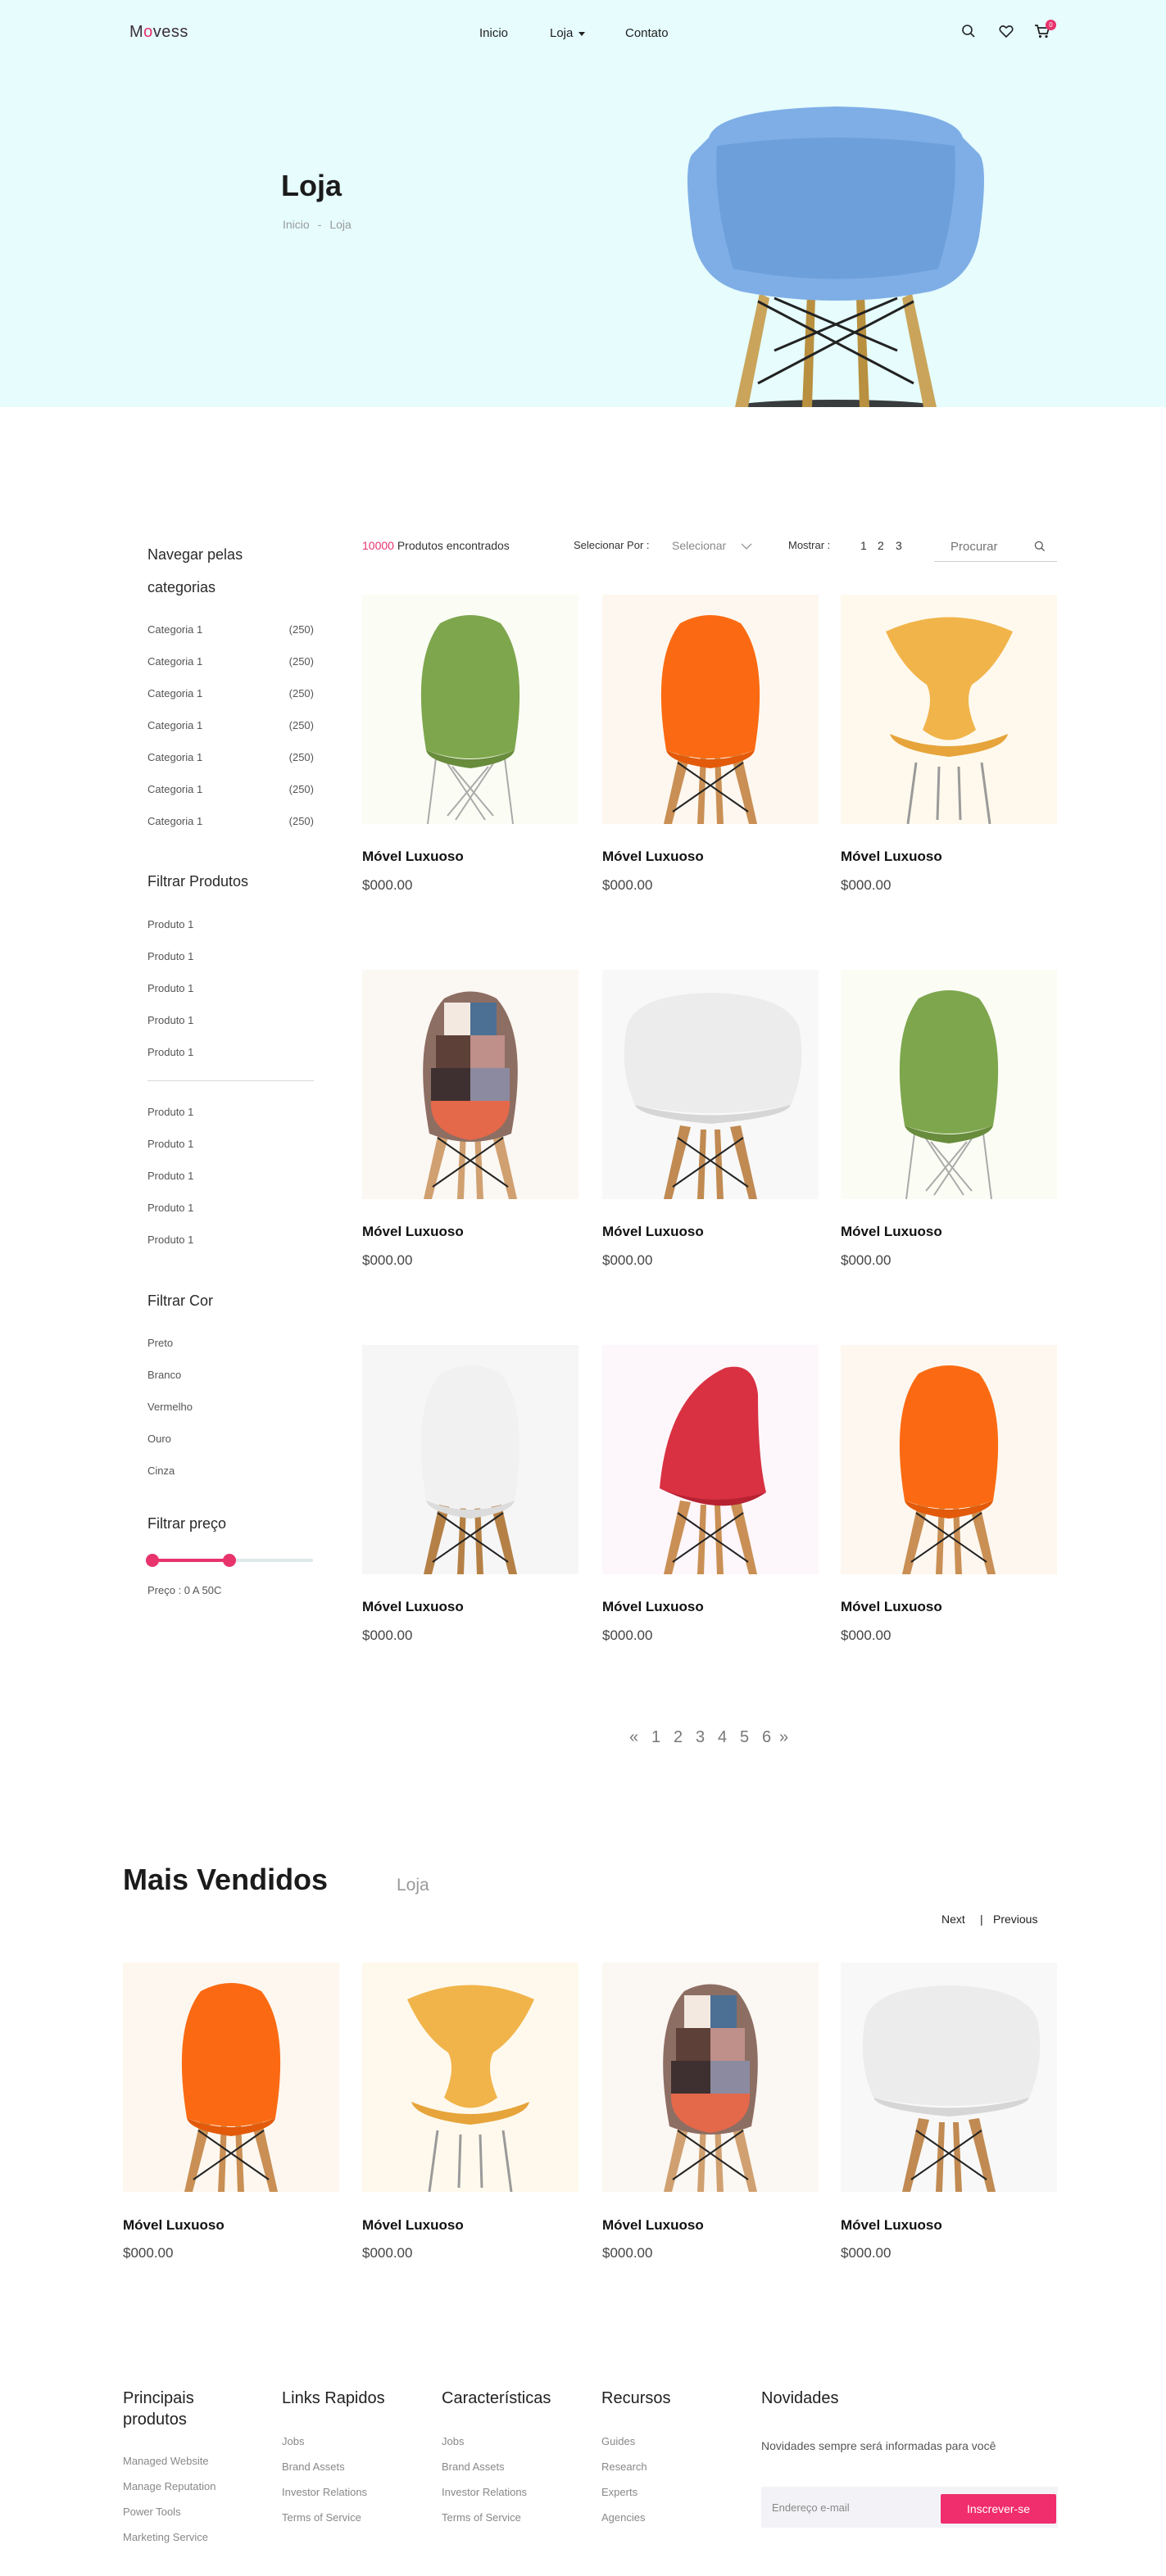 The width and height of the screenshot is (1166, 2576). What do you see at coordinates (230, 1560) in the screenshot?
I see `price-range-max-handle` at bounding box center [230, 1560].